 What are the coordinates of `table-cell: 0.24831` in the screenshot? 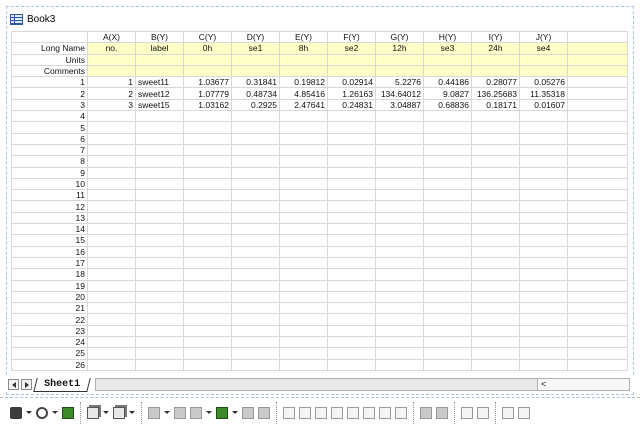 It's located at (351, 105).